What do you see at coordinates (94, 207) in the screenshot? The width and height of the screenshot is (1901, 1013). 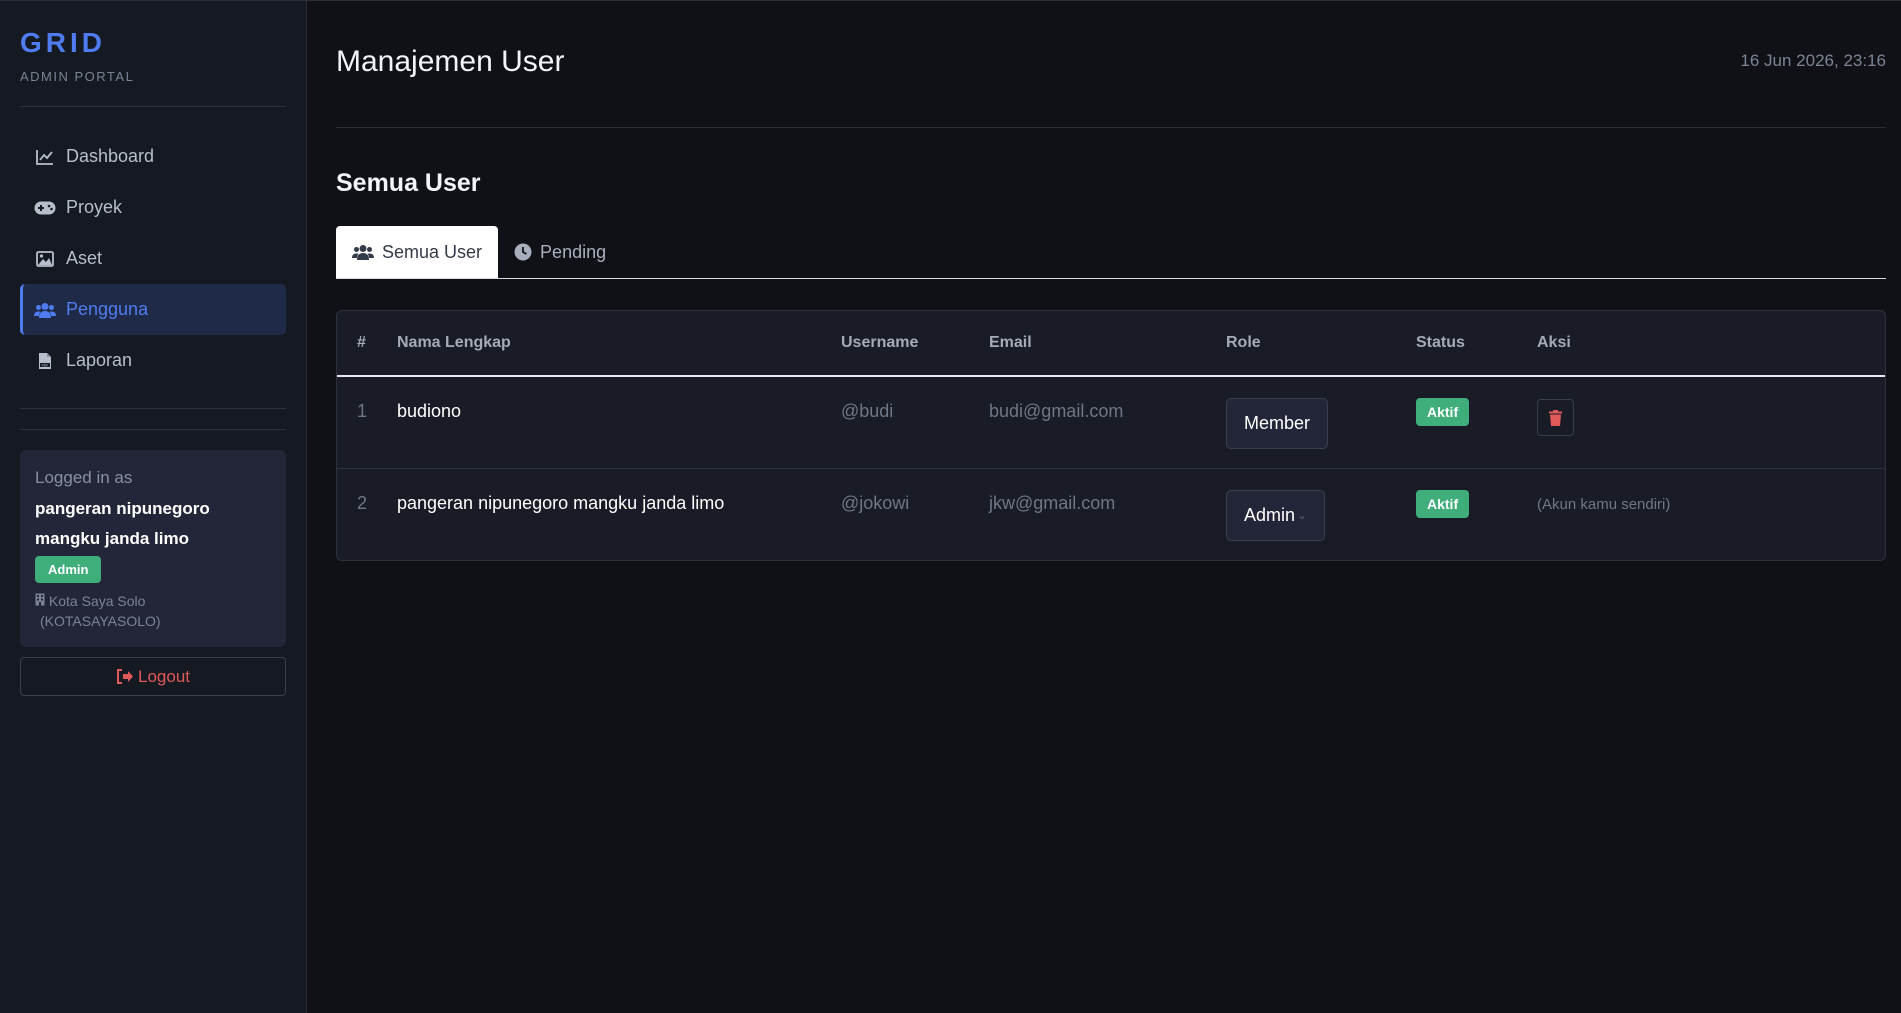 I see `sidebar-item-label: Proyek` at bounding box center [94, 207].